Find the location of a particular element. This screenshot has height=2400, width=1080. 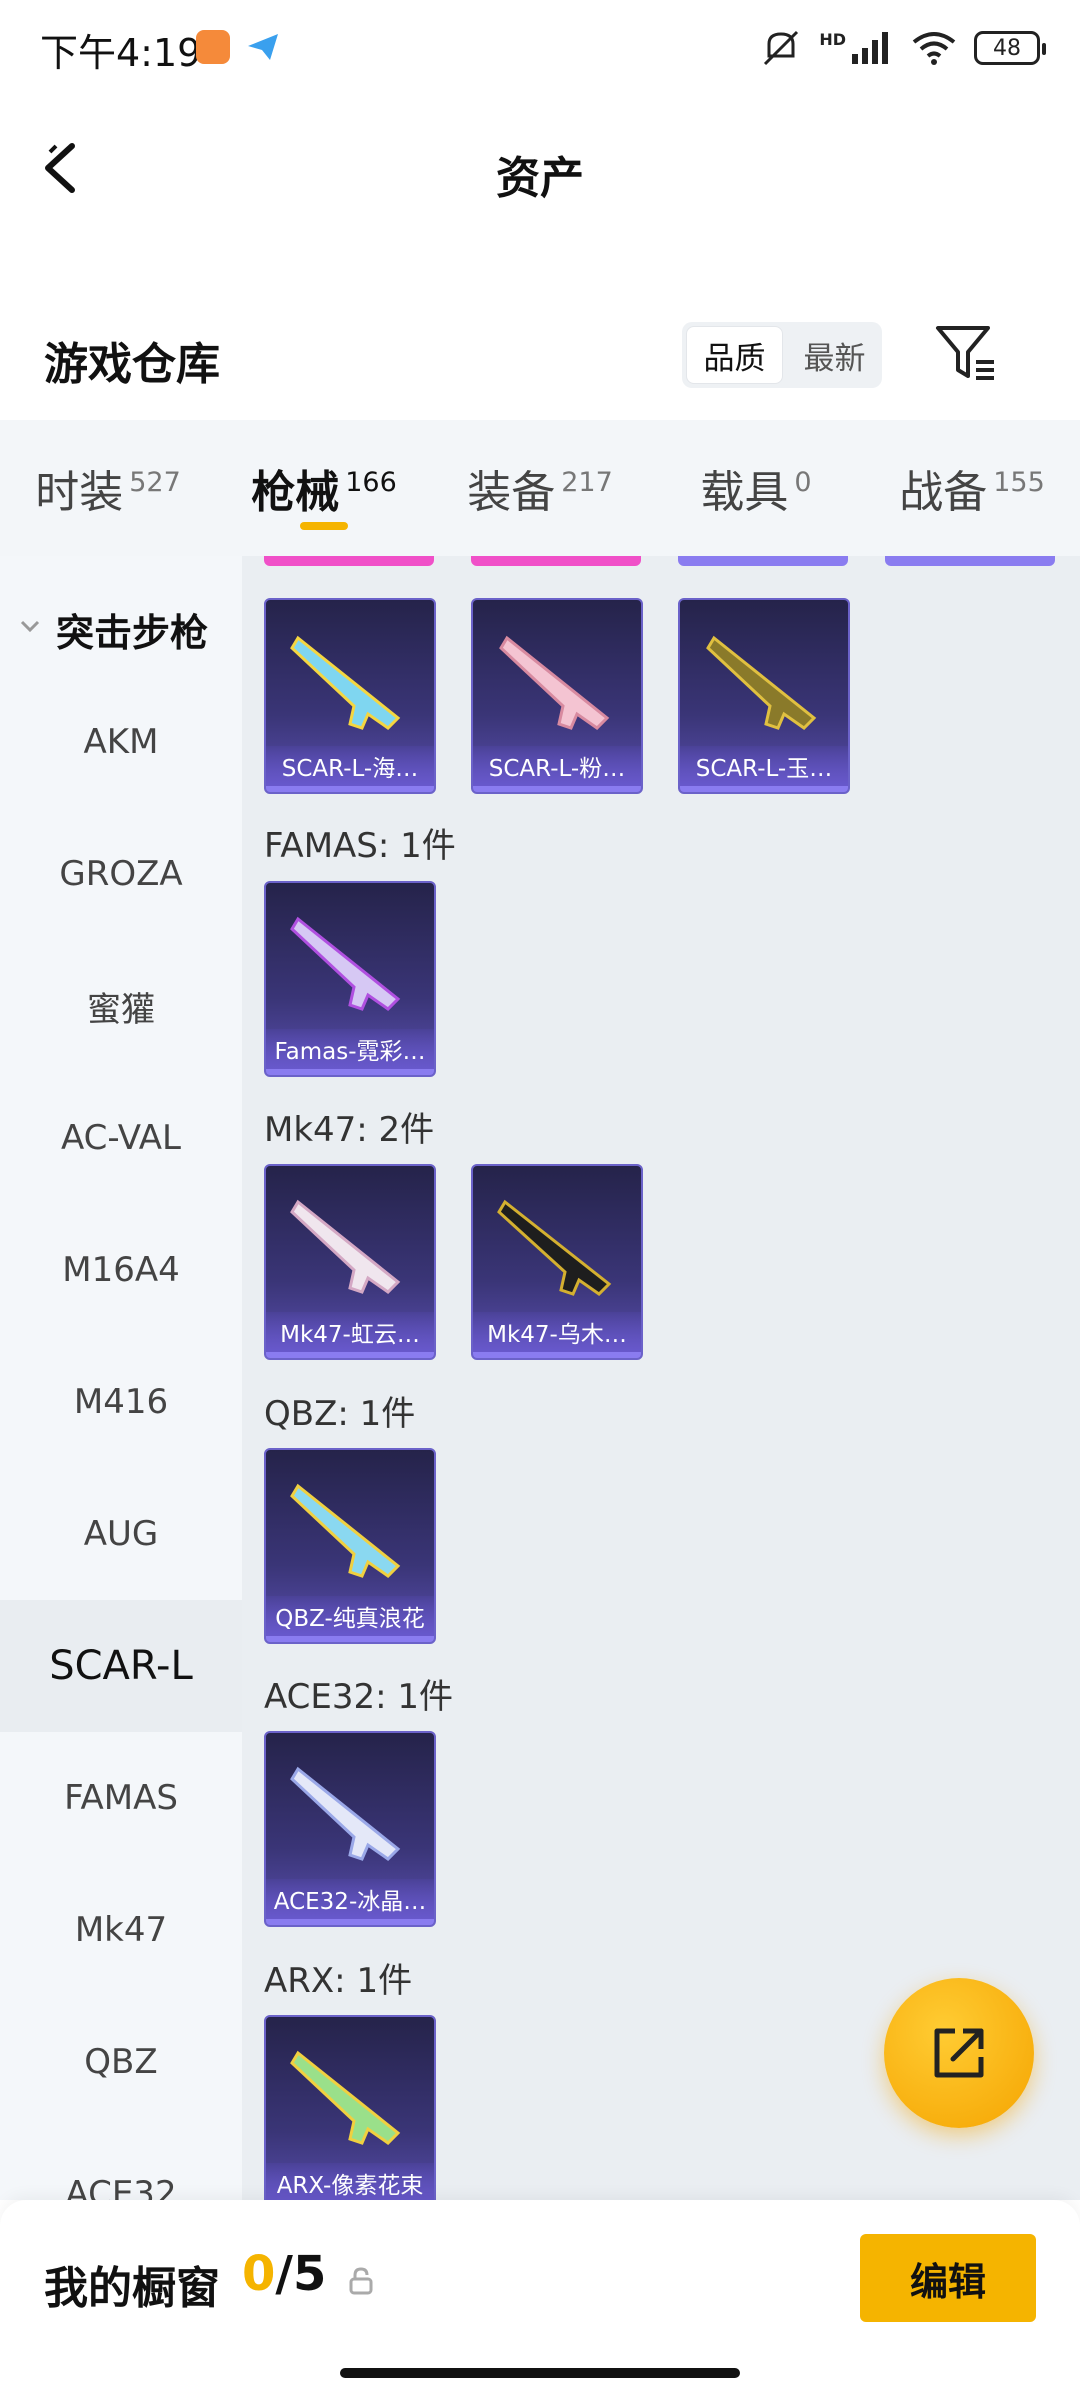

sort-toggle: 品质 最新 is located at coordinates (782, 355).